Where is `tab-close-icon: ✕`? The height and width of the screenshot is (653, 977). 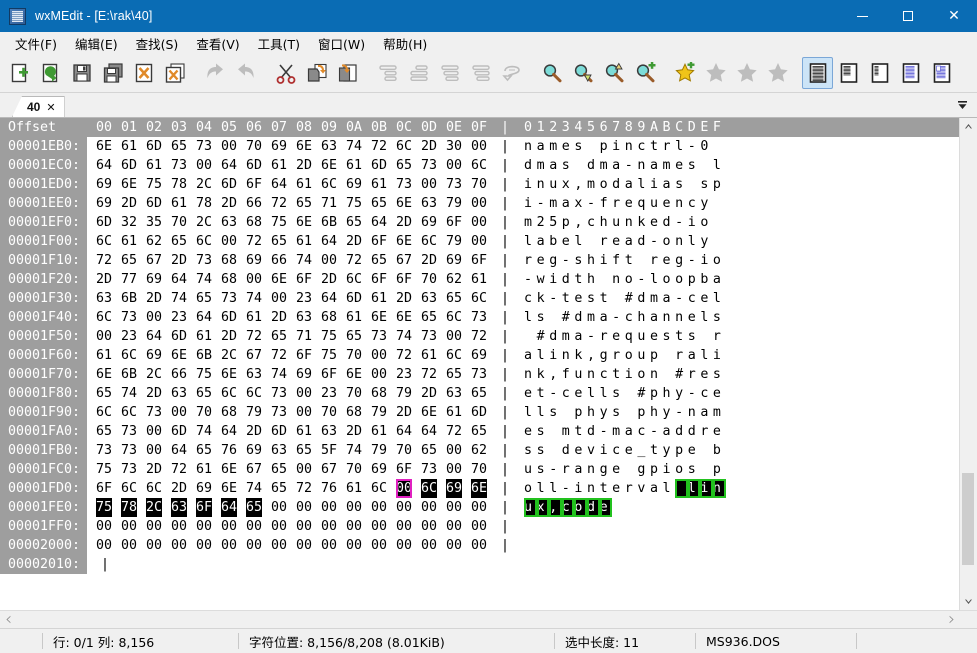
tab-close-icon: ✕ is located at coordinates (50, 107).